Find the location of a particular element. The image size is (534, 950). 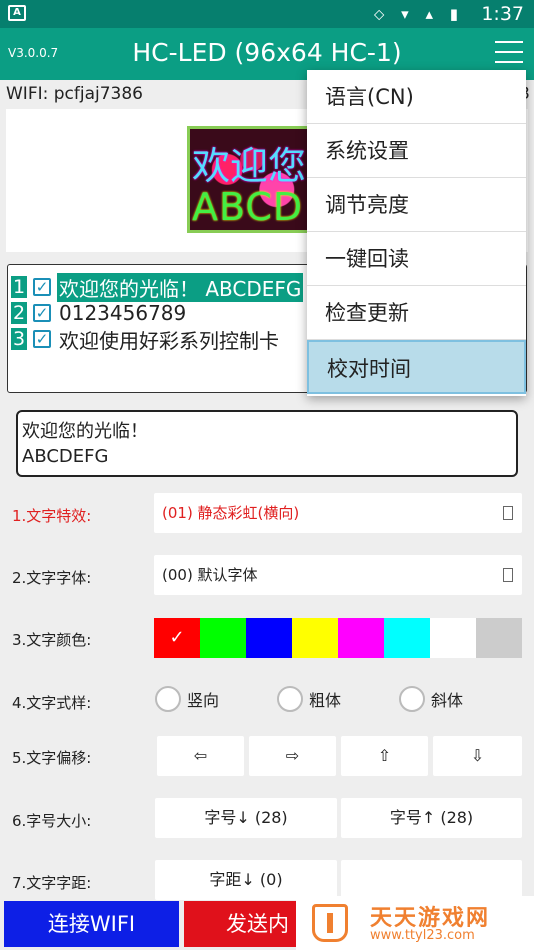

list-item: 1 ✓ 欢迎您的光临！ ABCDEFG is located at coordinates (157, 287).